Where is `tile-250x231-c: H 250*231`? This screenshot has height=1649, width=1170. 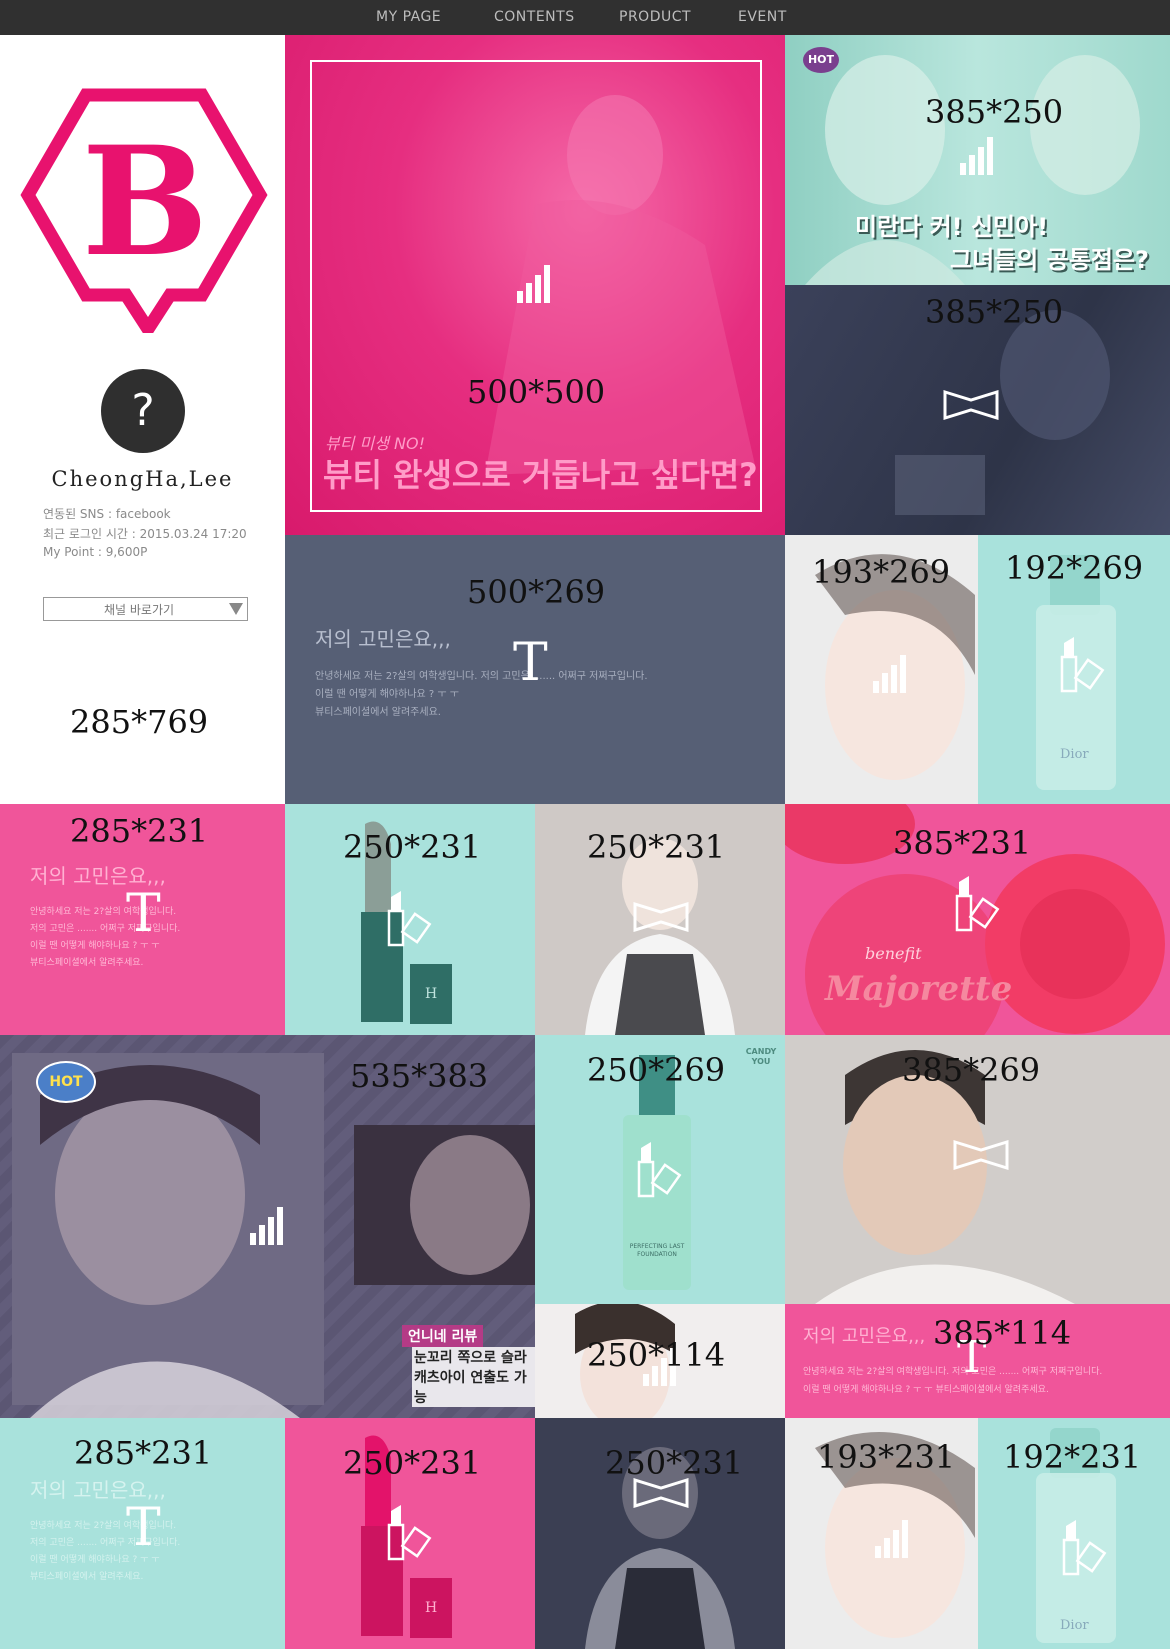 tile-250x231-c: H 250*231 is located at coordinates (410, 1533).